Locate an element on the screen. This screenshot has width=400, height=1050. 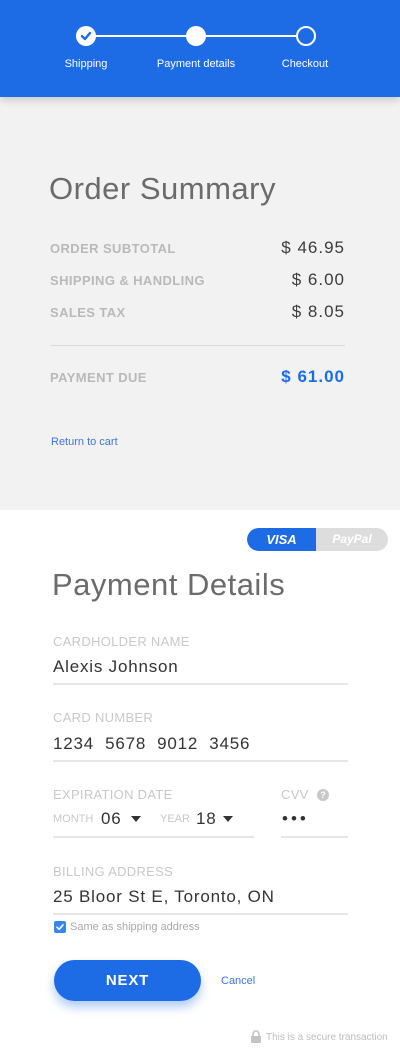
summary-label: ORDER SUBTOTAL is located at coordinates (113, 248).